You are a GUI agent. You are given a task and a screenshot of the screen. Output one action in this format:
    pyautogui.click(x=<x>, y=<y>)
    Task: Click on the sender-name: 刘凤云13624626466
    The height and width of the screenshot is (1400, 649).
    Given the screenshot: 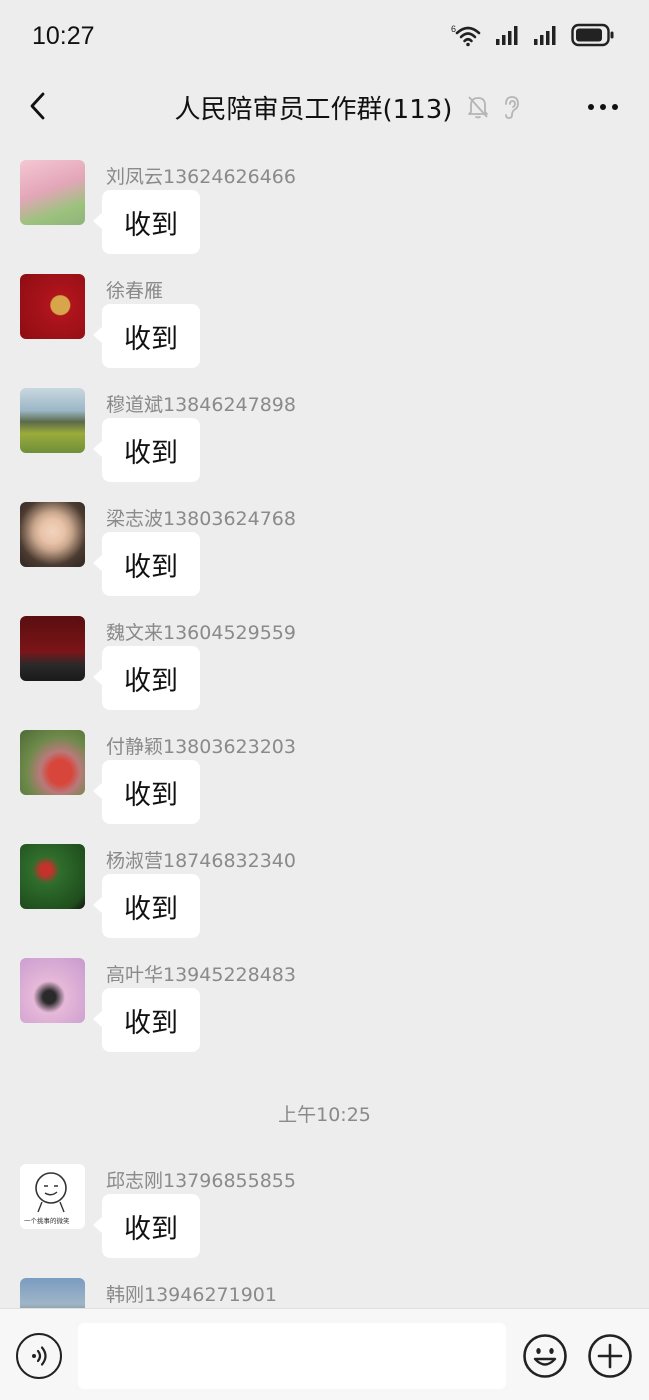 What is the action you would take?
    pyautogui.click(x=201, y=177)
    